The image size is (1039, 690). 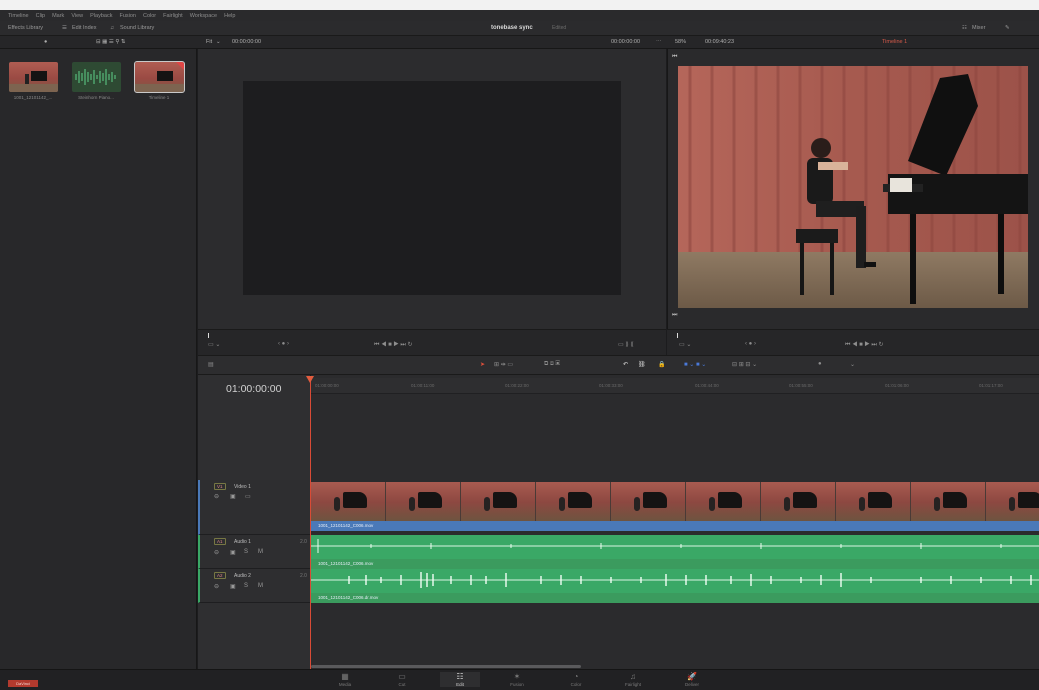 I want to click on monitor-icon: ▭, so click(x=248, y=496).